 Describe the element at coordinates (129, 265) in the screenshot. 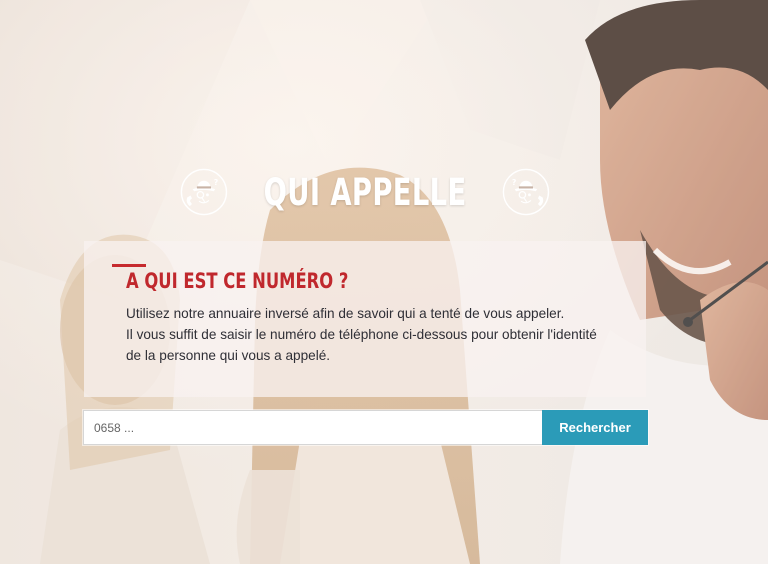

I see `heading-accent-bar` at that location.